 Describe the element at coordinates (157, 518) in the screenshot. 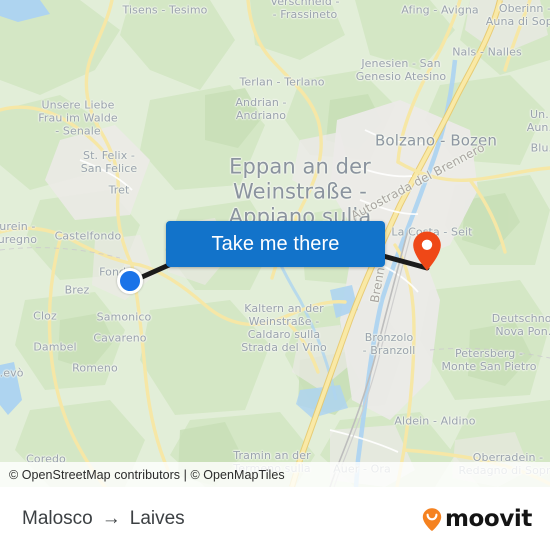

I see `trip-destination: Laives` at that location.